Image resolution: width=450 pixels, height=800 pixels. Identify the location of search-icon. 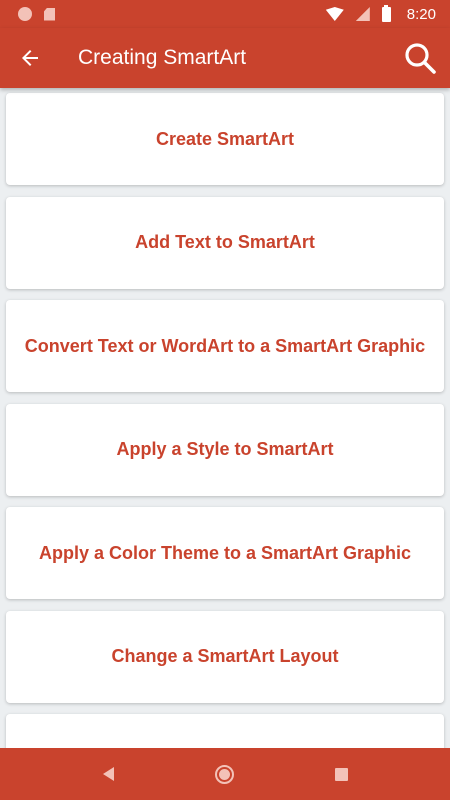
(420, 58).